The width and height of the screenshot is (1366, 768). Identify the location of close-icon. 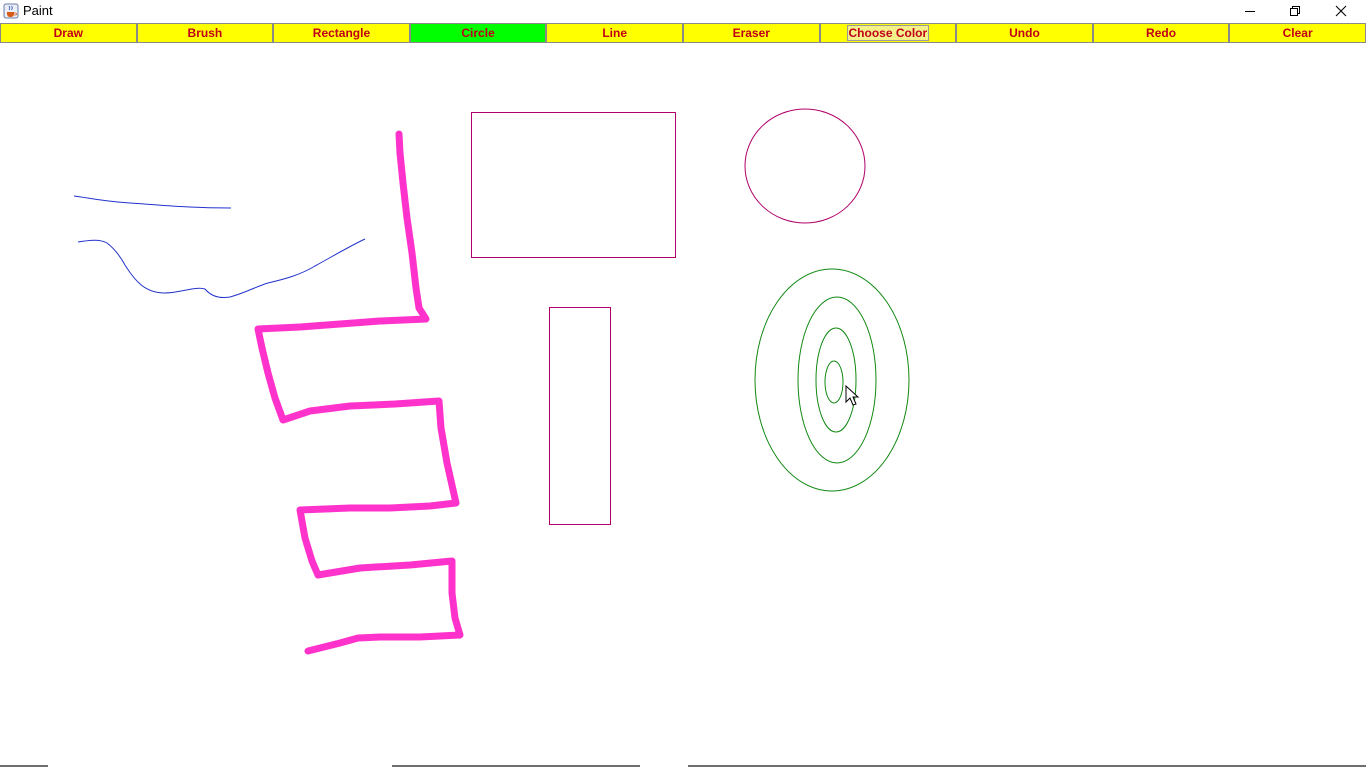
(1341, 11).